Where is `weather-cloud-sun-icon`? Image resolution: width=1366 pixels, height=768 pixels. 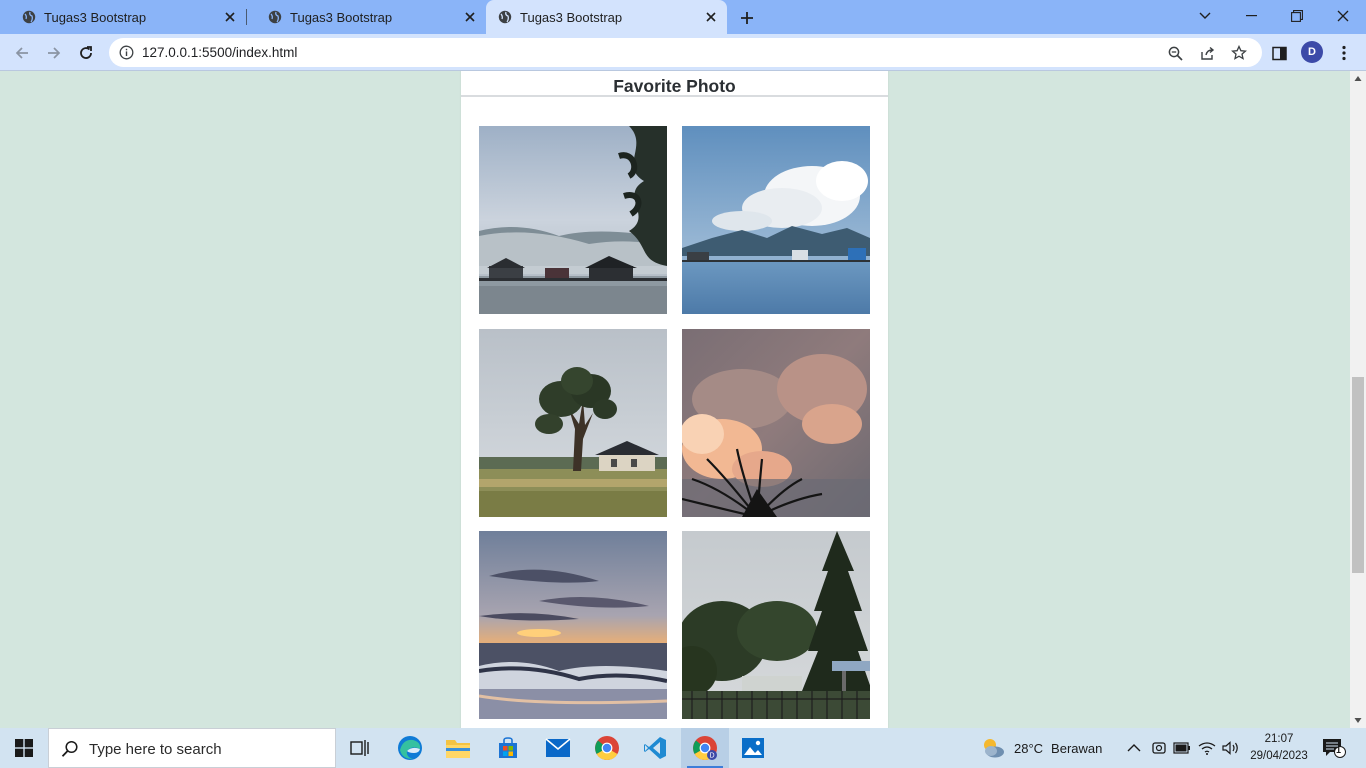 weather-cloud-sun-icon is located at coordinates (994, 748).